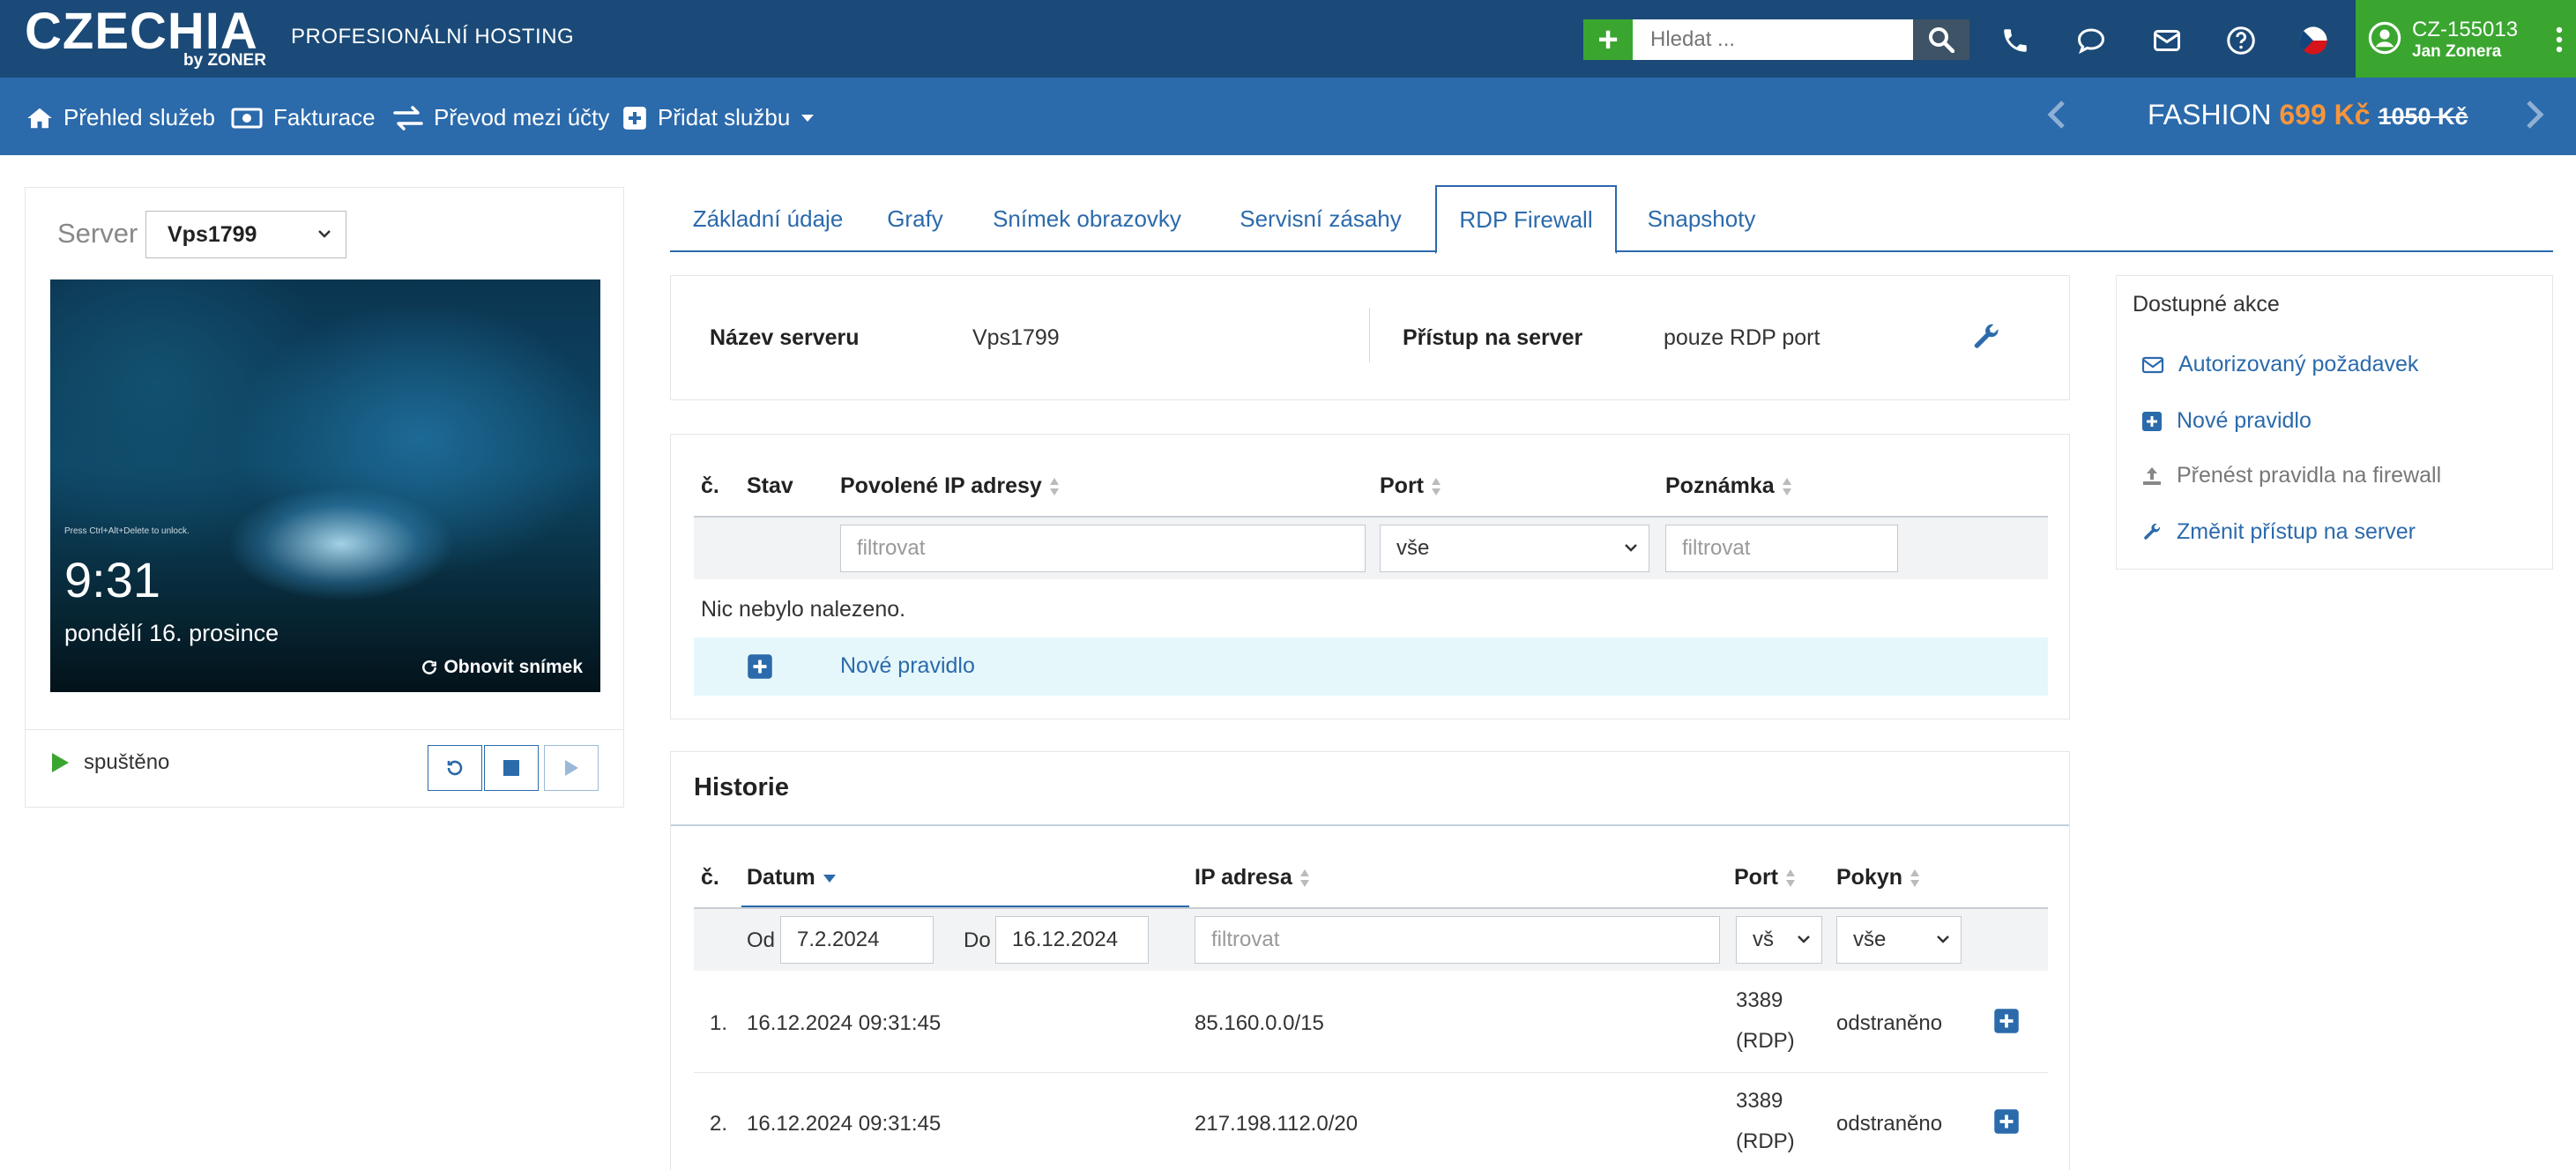 The image size is (2576, 1170). Describe the element at coordinates (857, 940) in the screenshot. I see `date-from-input: 7.2.2024` at that location.